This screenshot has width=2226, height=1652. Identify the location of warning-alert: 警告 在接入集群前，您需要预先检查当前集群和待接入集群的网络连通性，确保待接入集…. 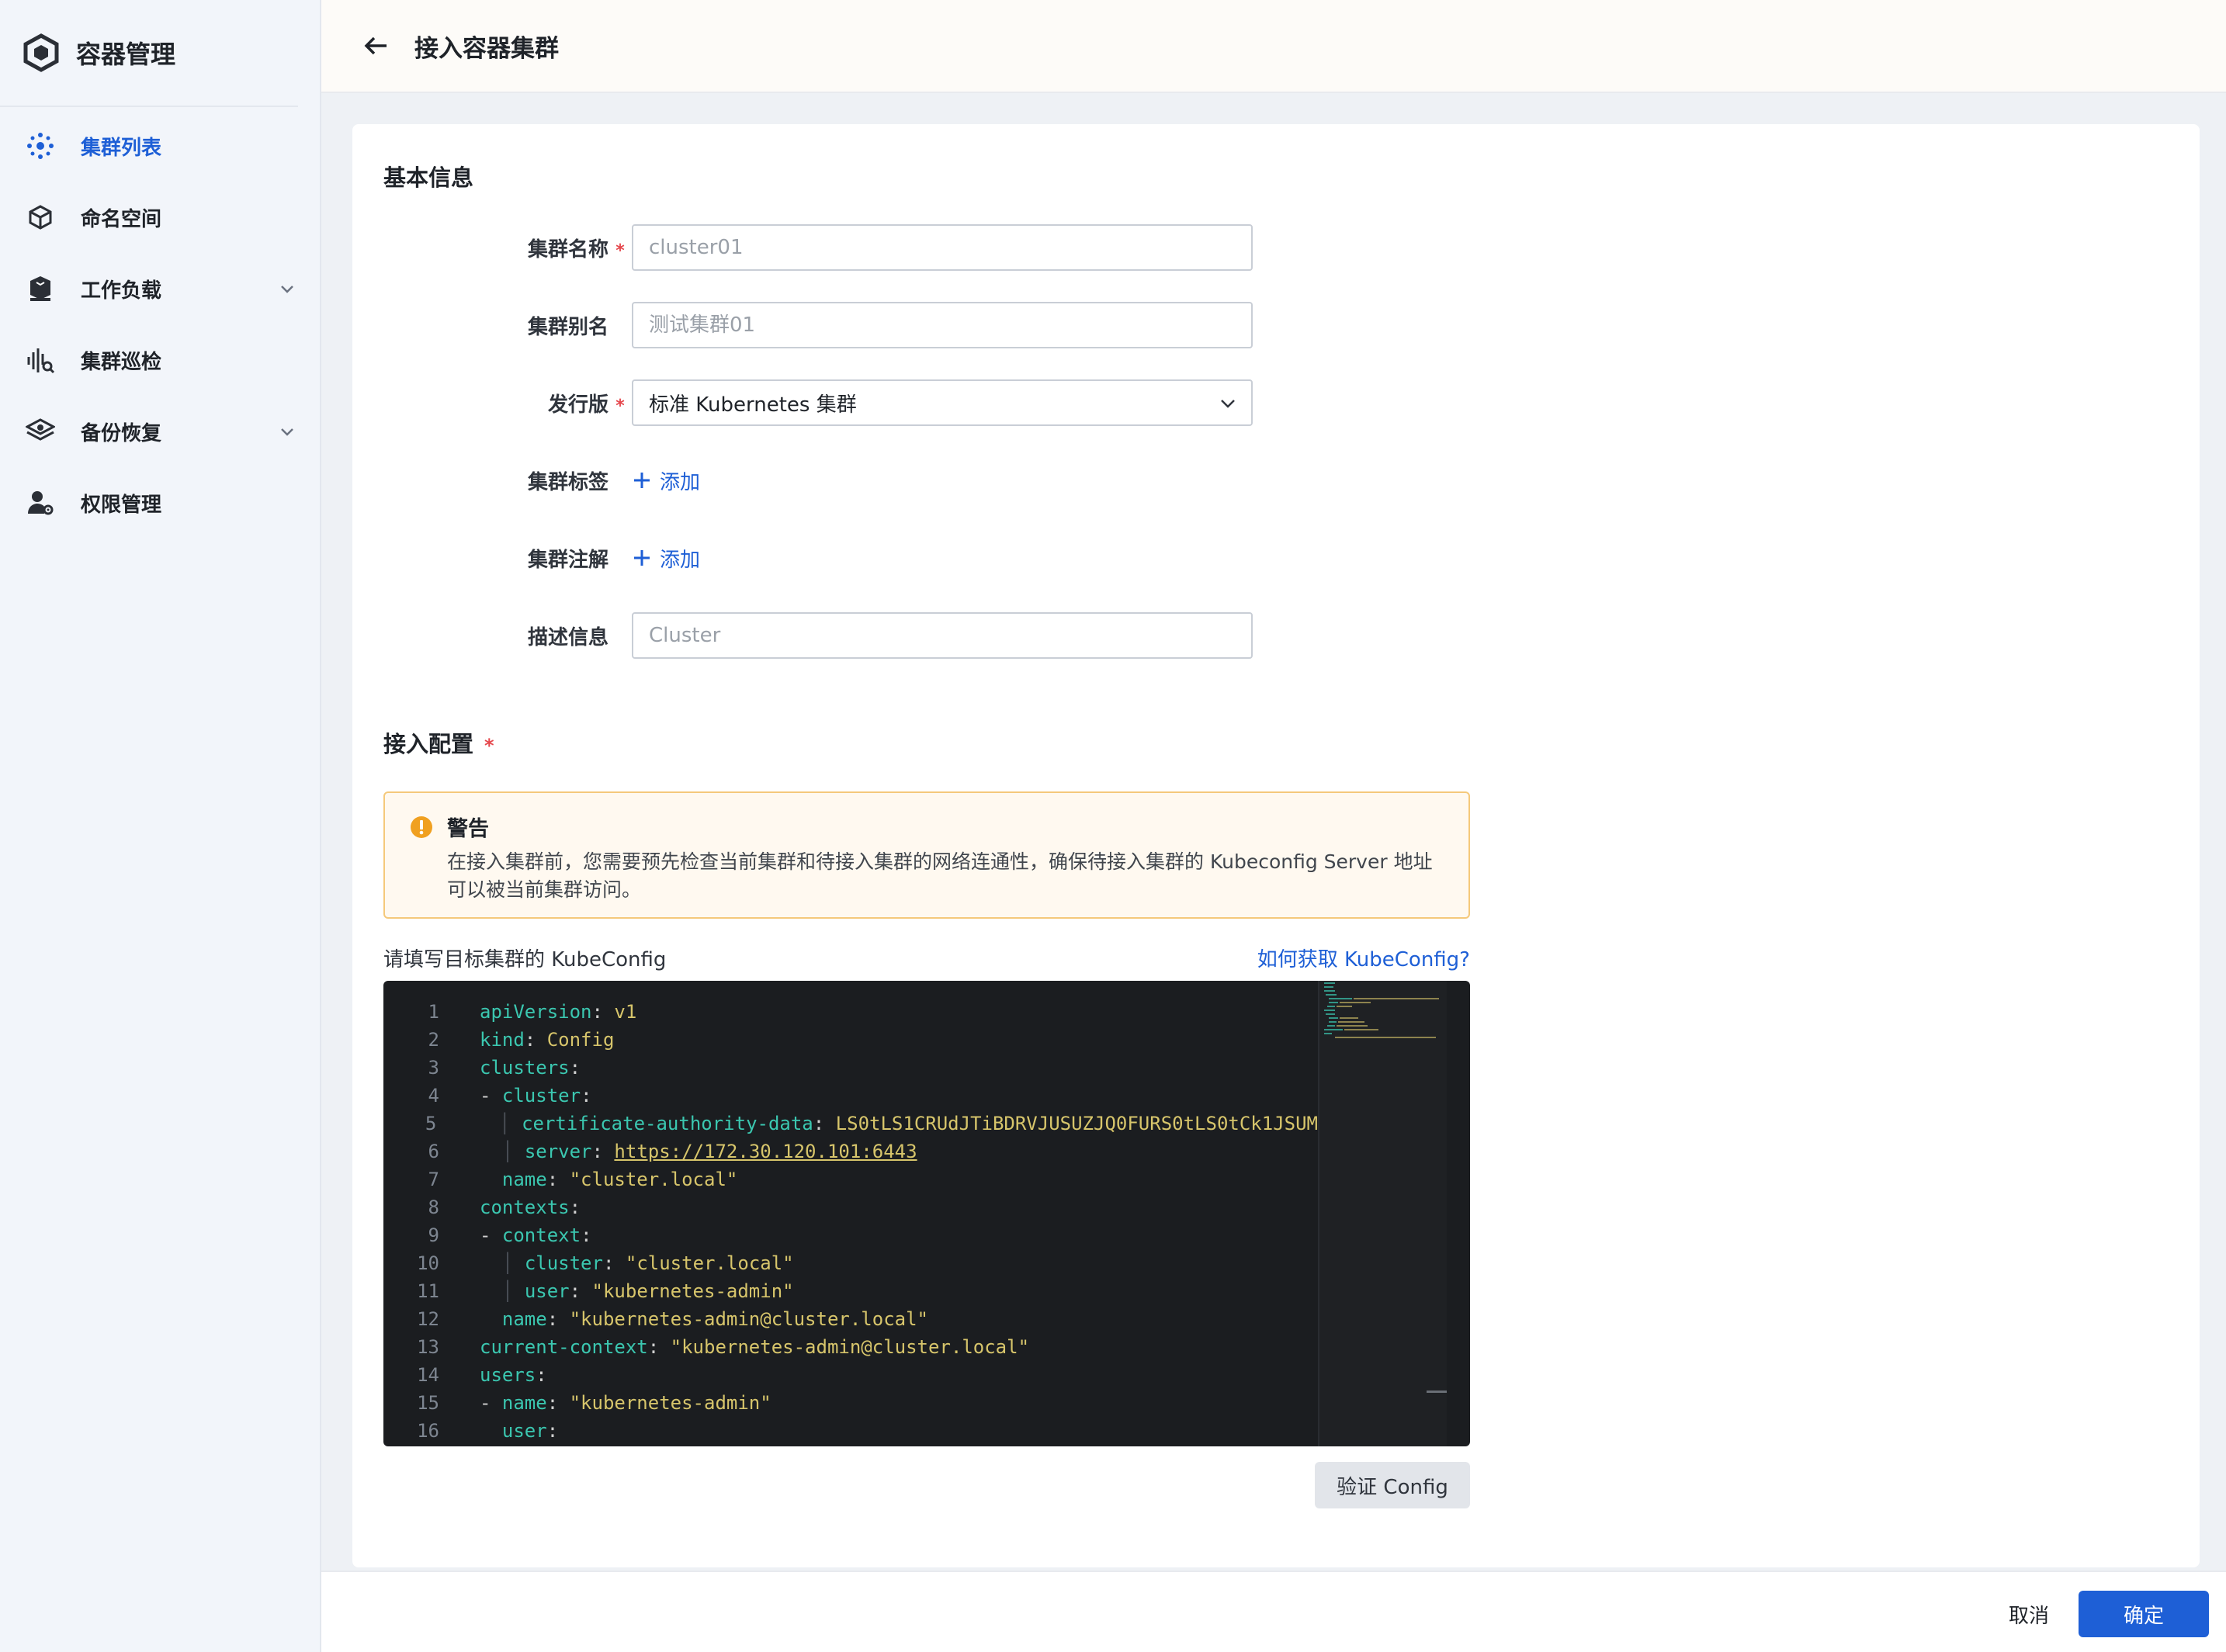
(927, 855).